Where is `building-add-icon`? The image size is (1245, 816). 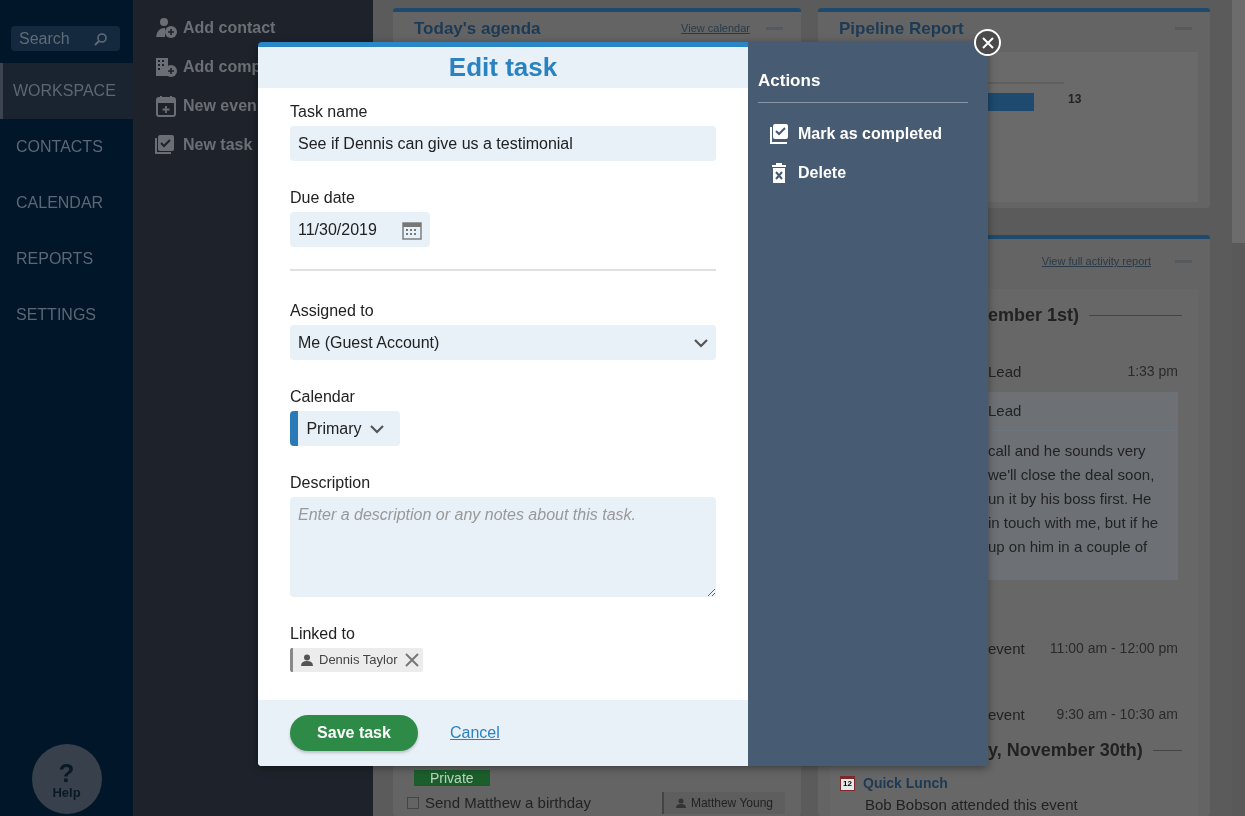 building-add-icon is located at coordinates (166, 66).